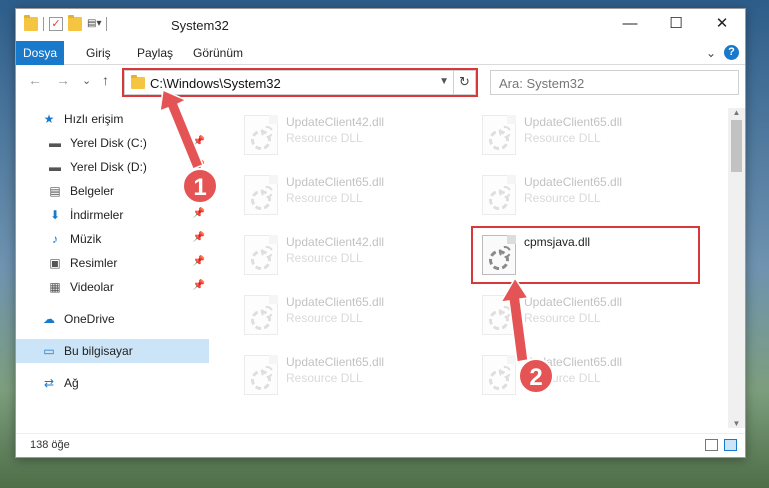  Describe the element at coordinates (200, 186) in the screenshot. I see `callout-1: 1` at that location.